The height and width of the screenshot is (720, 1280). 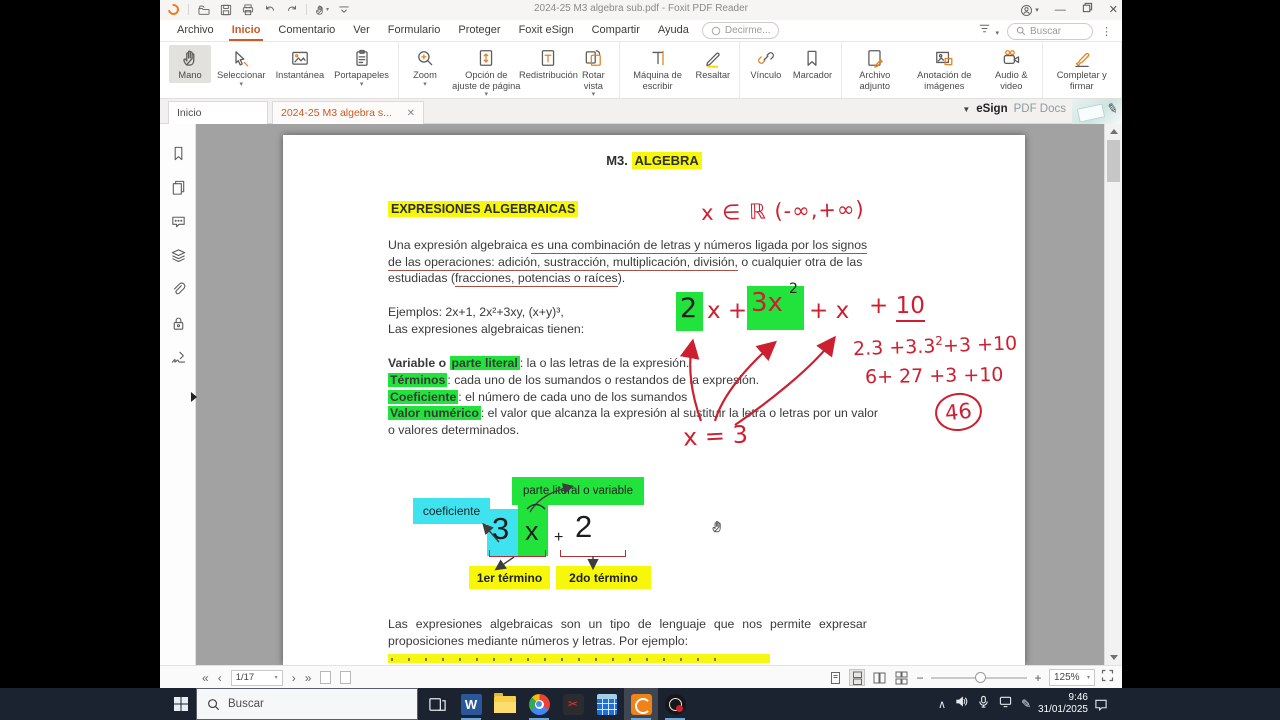 I want to click on facing-continuous-layout-icon, so click(x=901, y=677).